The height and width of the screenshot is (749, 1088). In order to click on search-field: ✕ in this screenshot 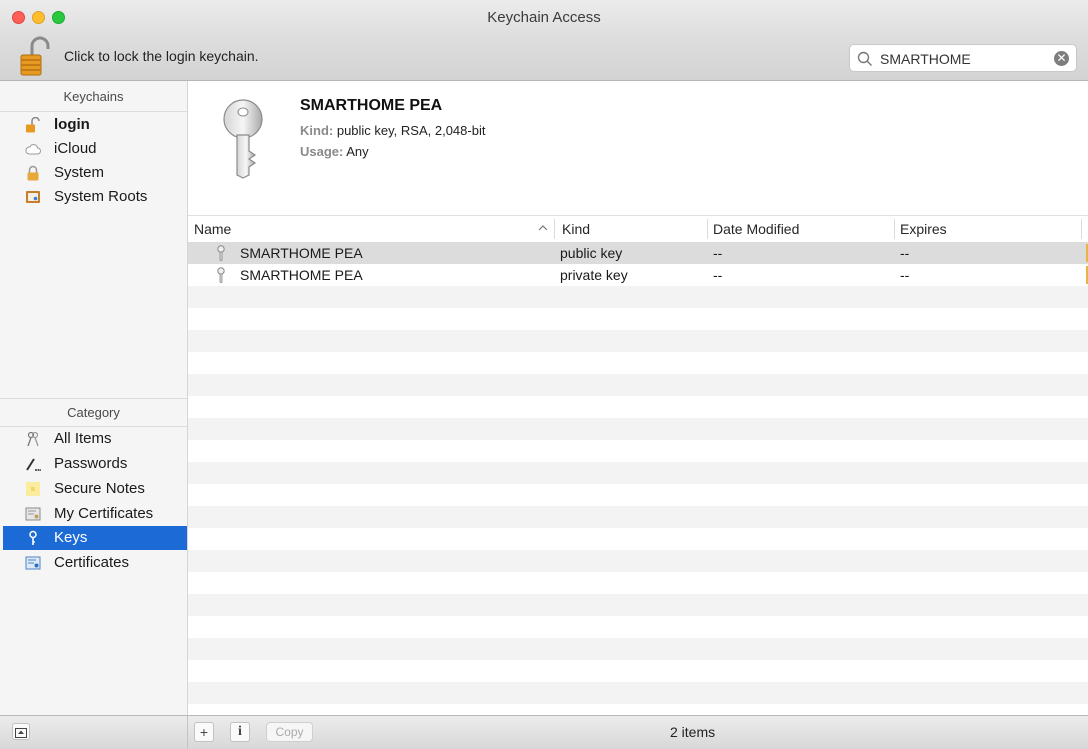, I will do `click(963, 58)`.